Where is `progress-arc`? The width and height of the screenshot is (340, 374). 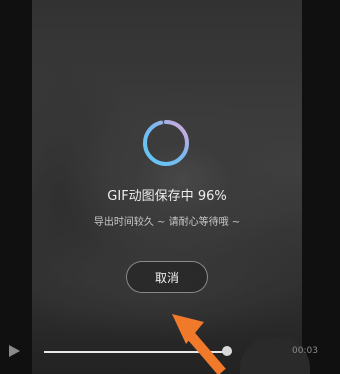 progress-arc is located at coordinates (166, 143).